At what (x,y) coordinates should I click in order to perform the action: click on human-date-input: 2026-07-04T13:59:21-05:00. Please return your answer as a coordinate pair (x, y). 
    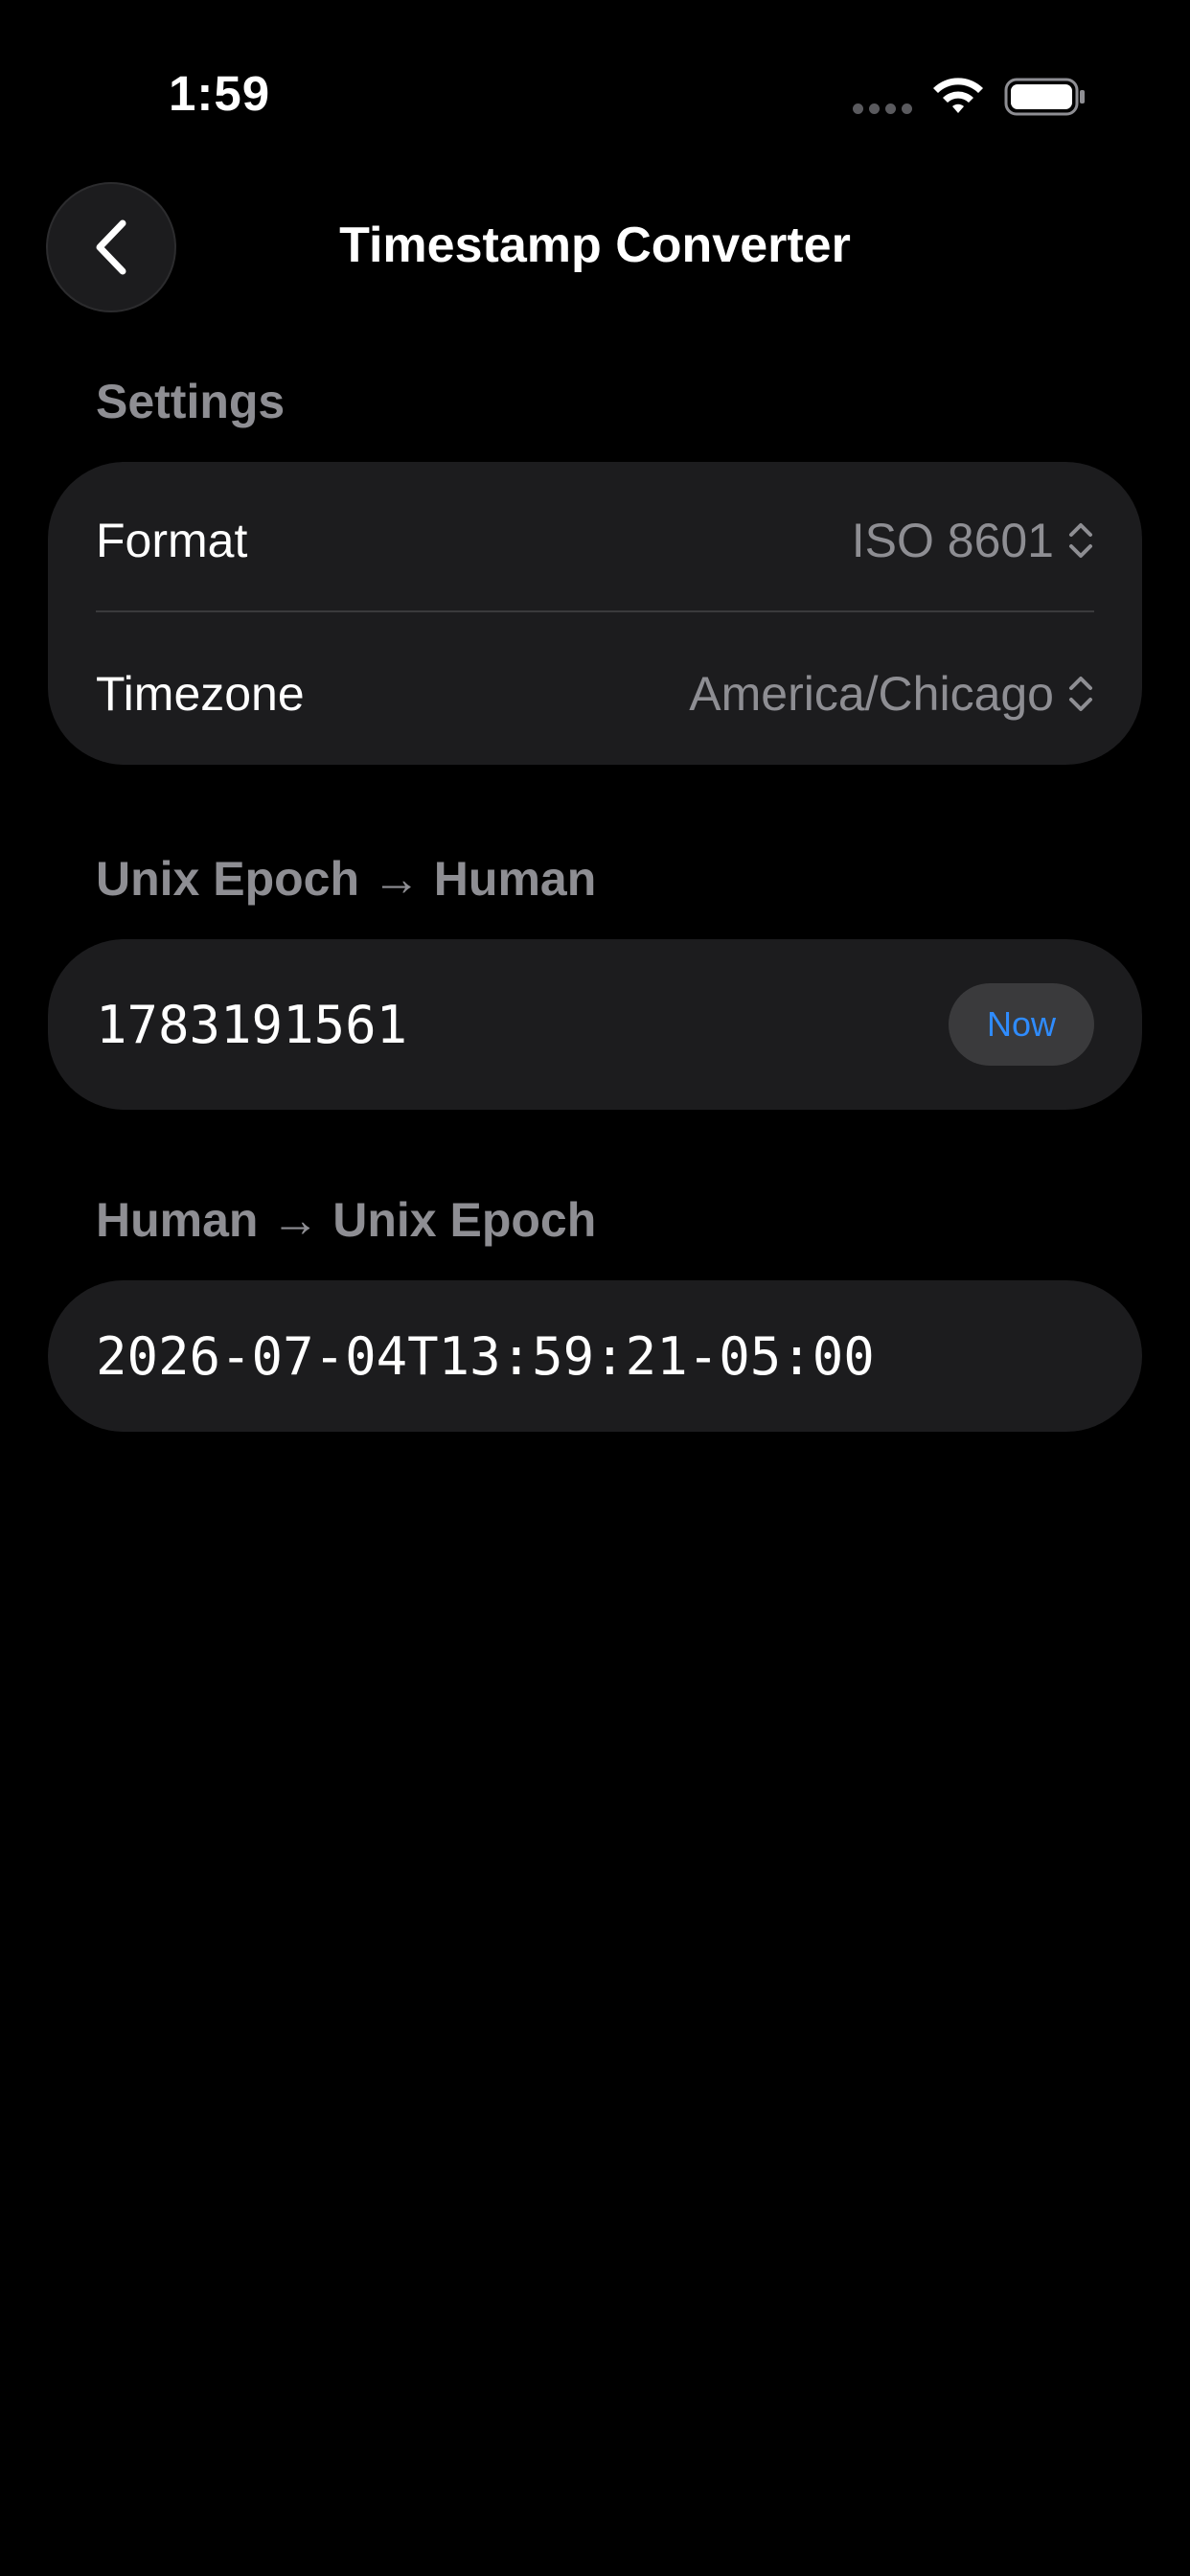
    Looking at the image, I should click on (486, 1356).